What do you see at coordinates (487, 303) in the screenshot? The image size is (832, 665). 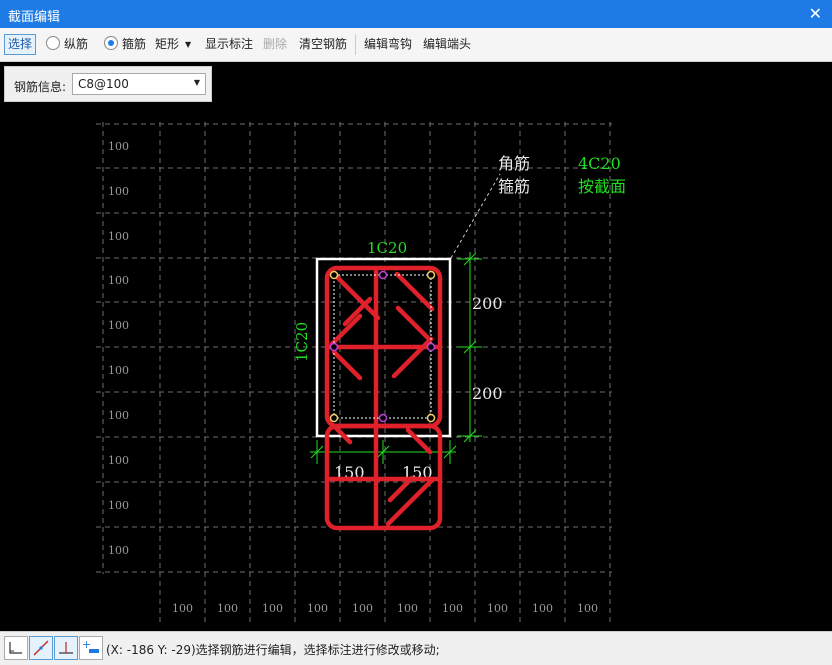 I see `dimension-right-top: 200` at bounding box center [487, 303].